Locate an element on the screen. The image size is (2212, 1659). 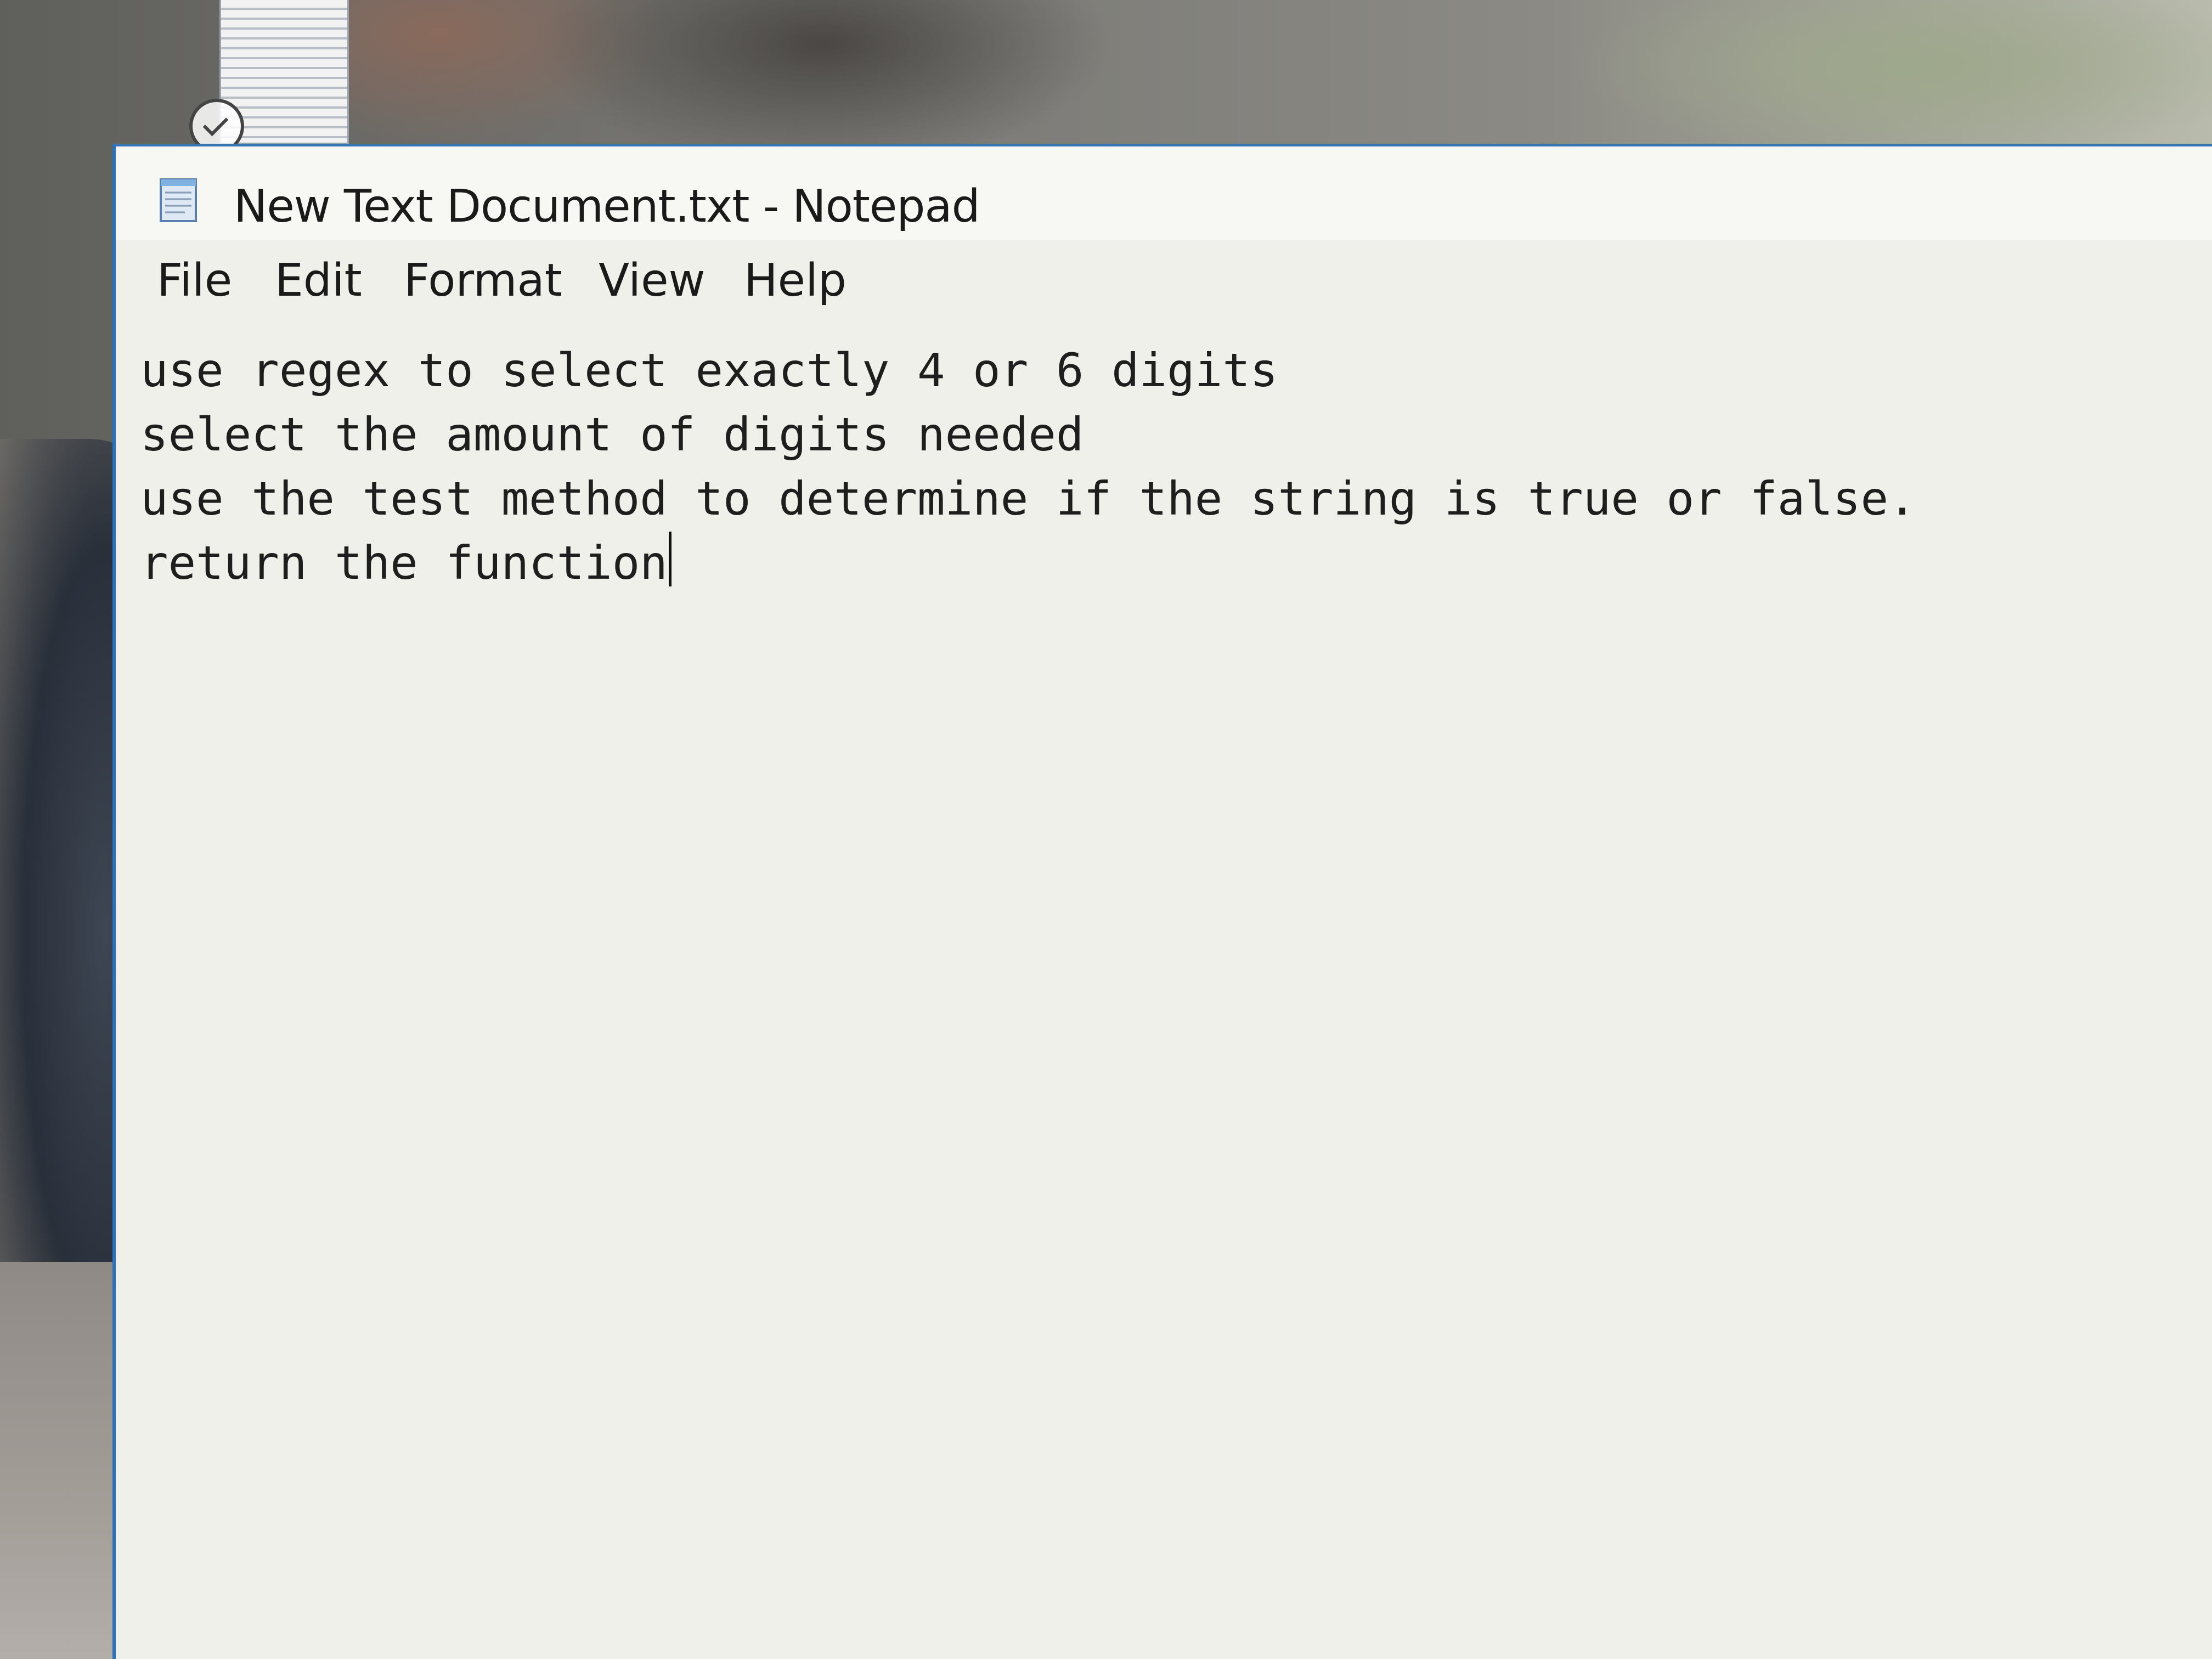
menu-help: Help is located at coordinates (795, 281).